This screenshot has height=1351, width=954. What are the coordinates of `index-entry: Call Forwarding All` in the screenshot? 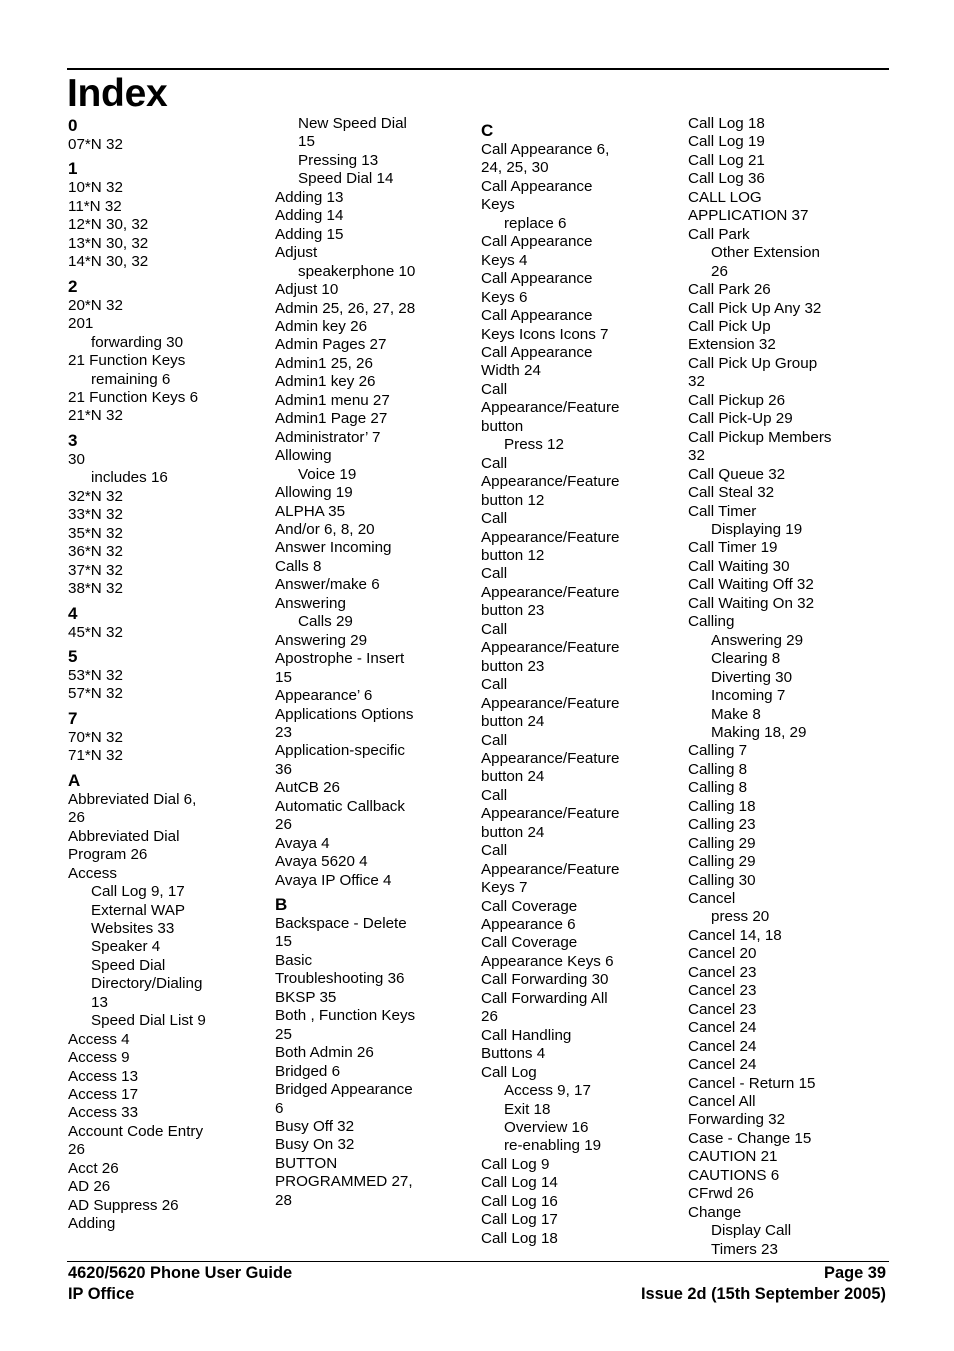 It's located at (544, 998).